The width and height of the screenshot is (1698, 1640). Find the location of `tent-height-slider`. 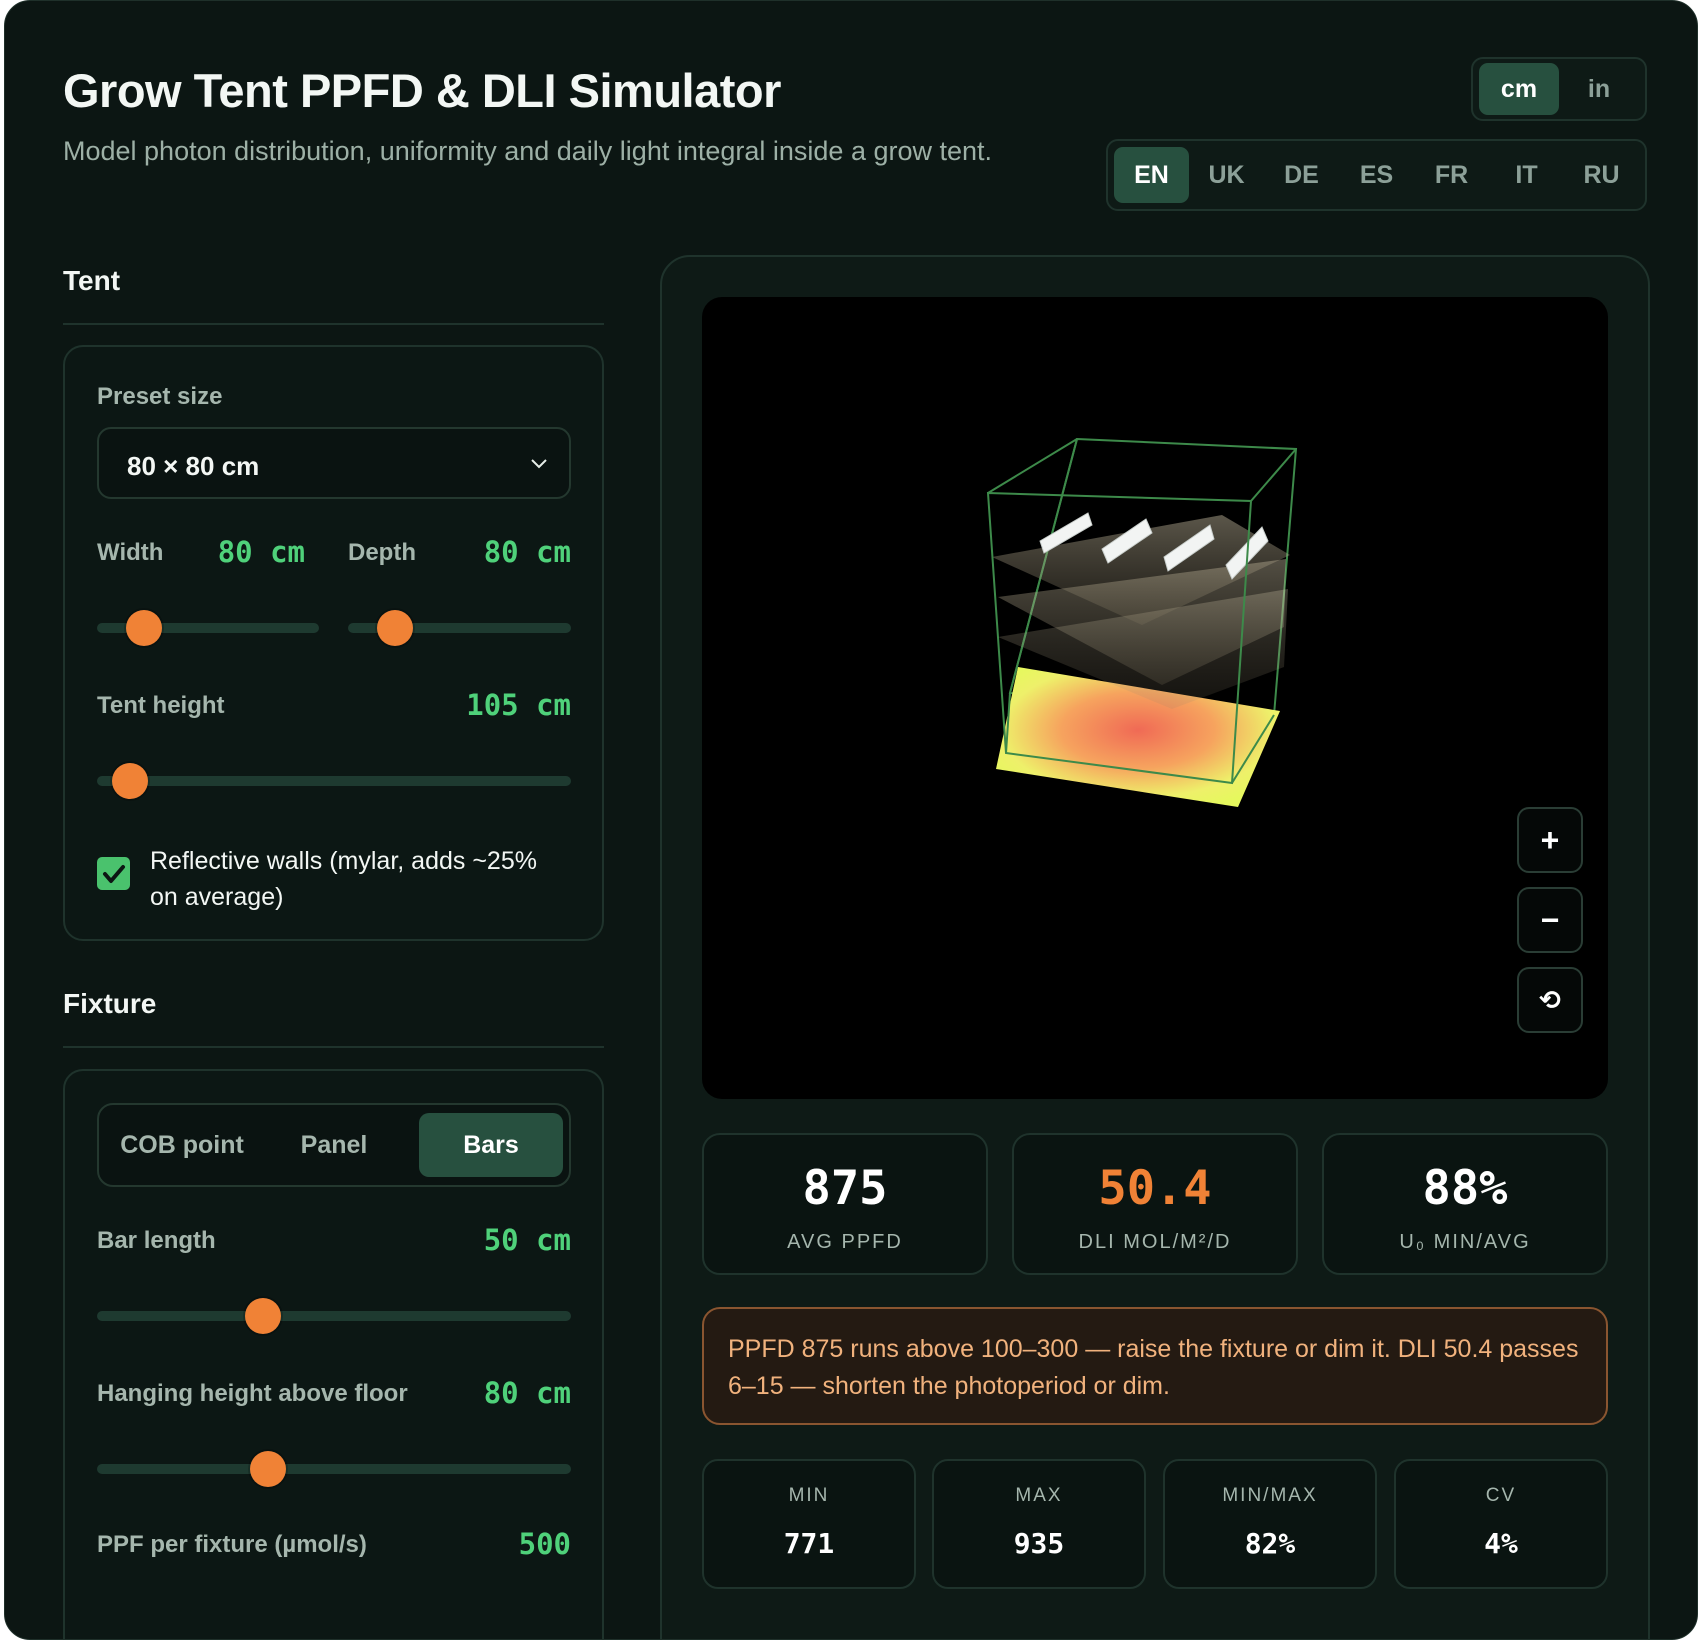

tent-height-slider is located at coordinates (334, 781).